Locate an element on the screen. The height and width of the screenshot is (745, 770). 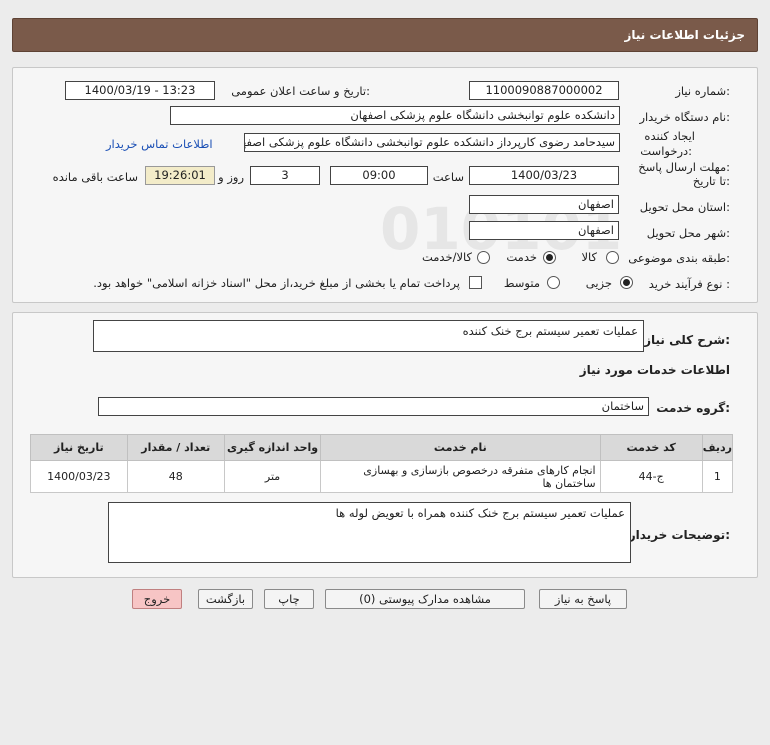
deadline-label-line1: مهلت ارسال پاسخ: is located at coordinates (684, 167).